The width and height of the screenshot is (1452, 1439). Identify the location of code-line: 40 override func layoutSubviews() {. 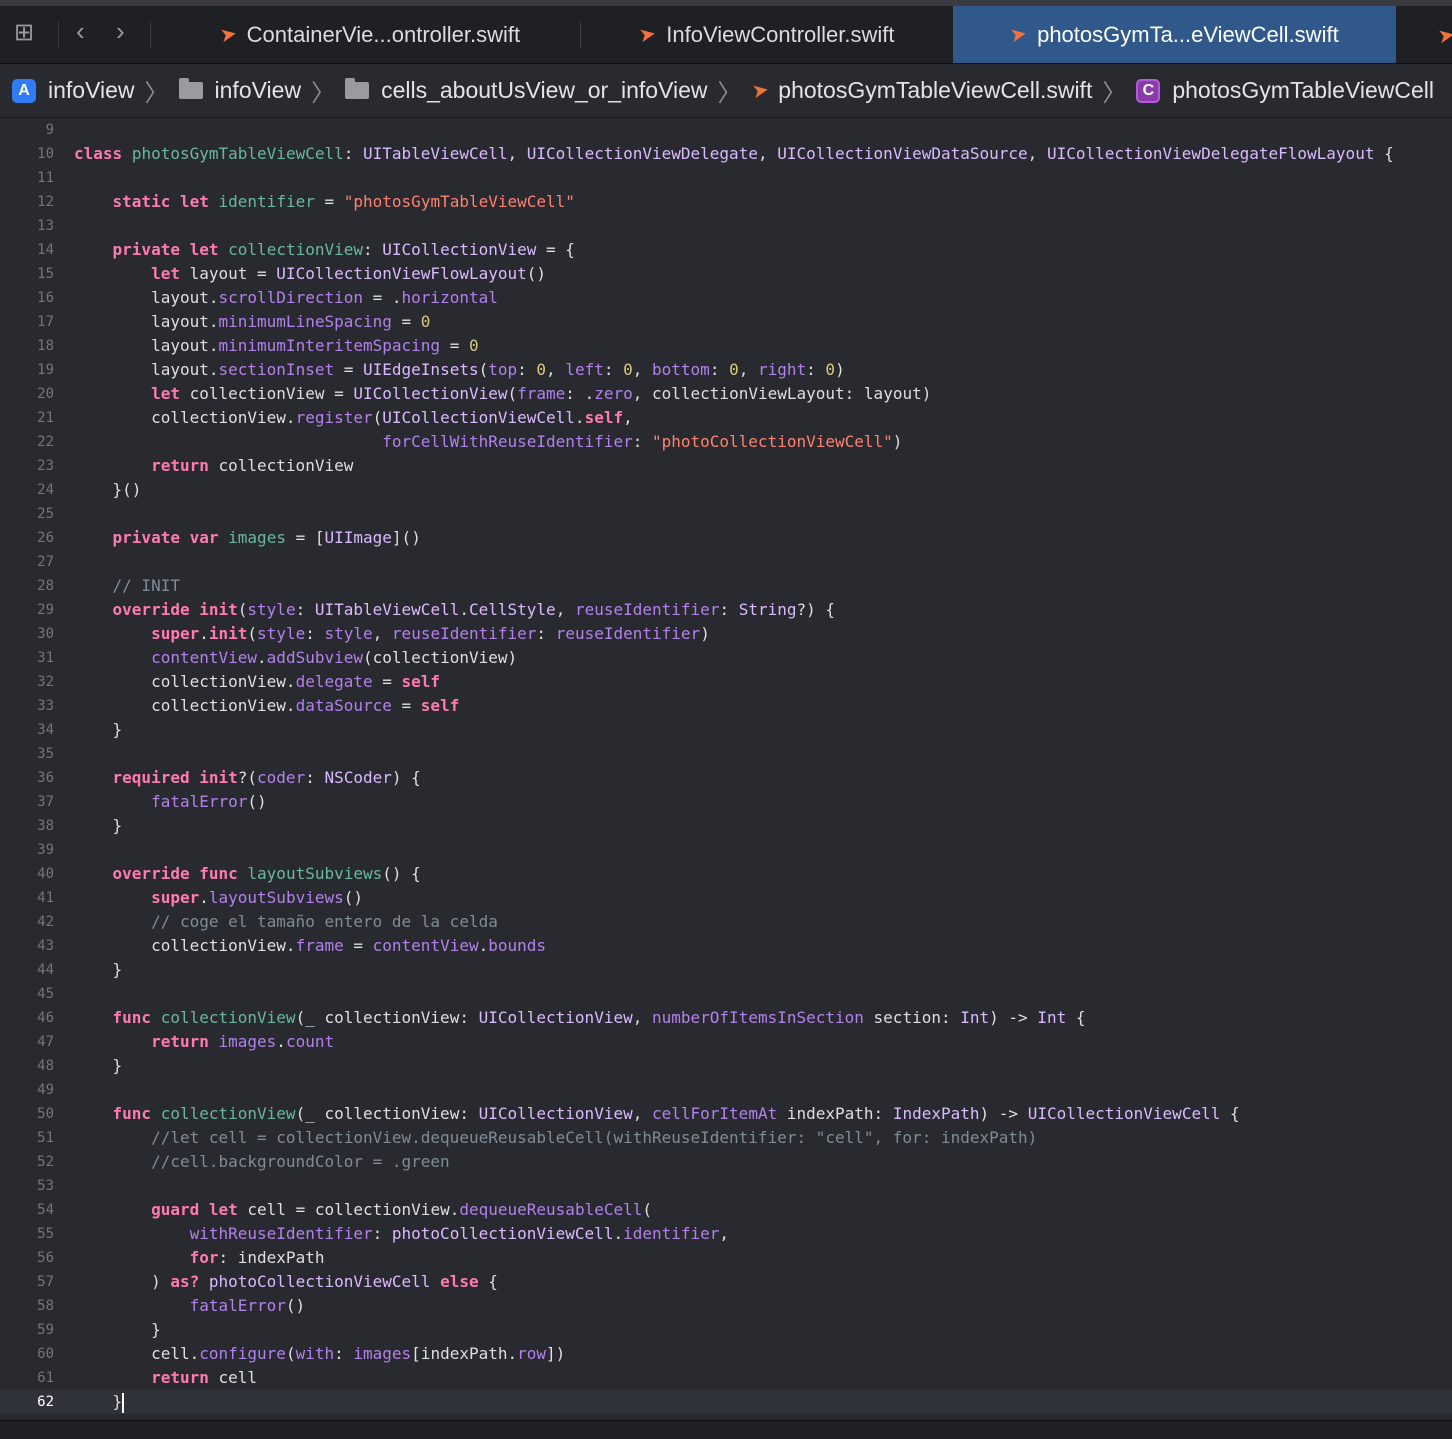
(726, 874).